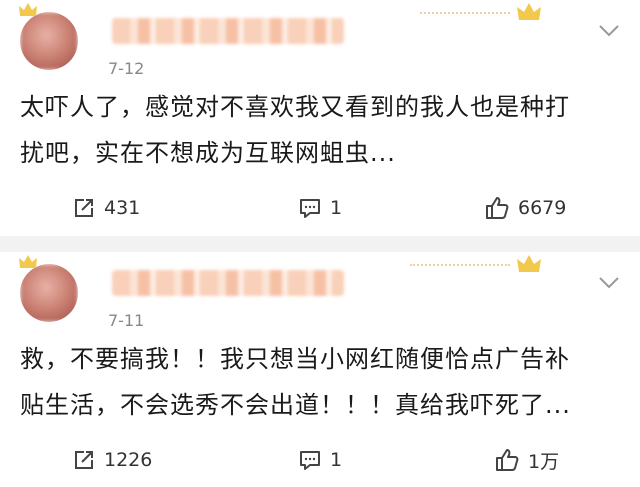 This screenshot has height=487, width=640. I want to click on post-actions: 431 1 6679, so click(320, 208).